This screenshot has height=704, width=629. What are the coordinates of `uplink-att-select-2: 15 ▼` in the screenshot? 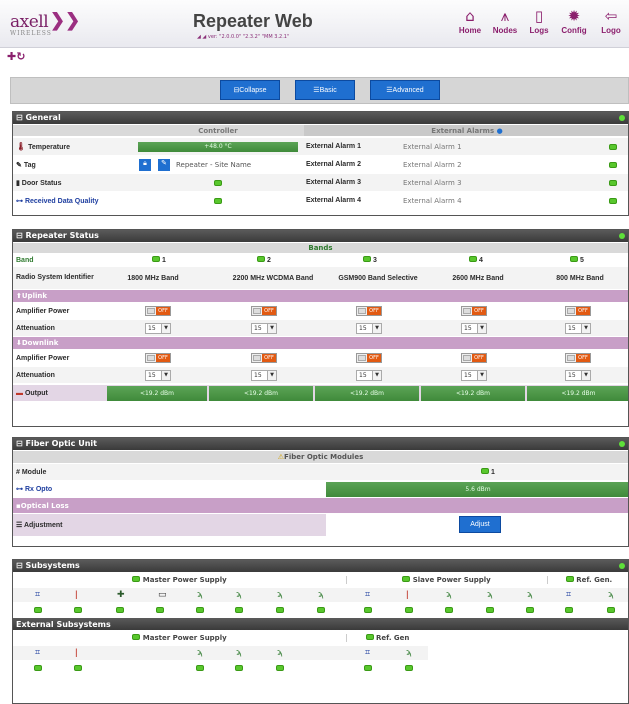 It's located at (264, 328).